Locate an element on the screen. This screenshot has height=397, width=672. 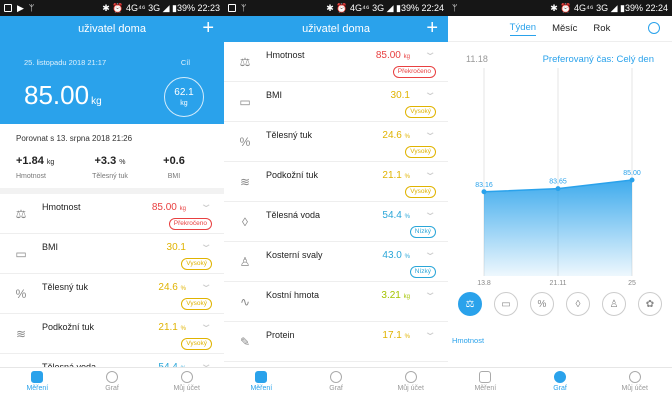
status-bar: ▶ ᛘ ✱ ⏰ 4G⁴⁶ 3G ◢ ▮39% 22:23 is located at coordinates (112, 8).